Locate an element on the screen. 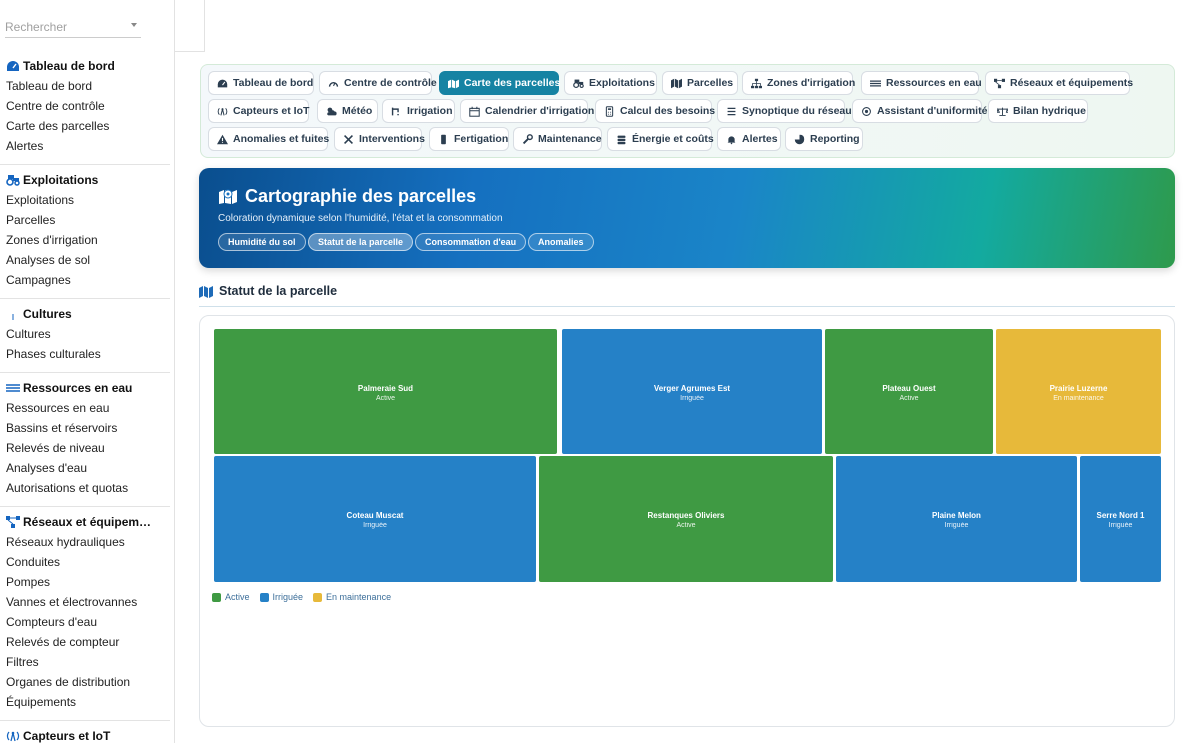  sidebar-item: Phases culturales is located at coordinates (87, 354).